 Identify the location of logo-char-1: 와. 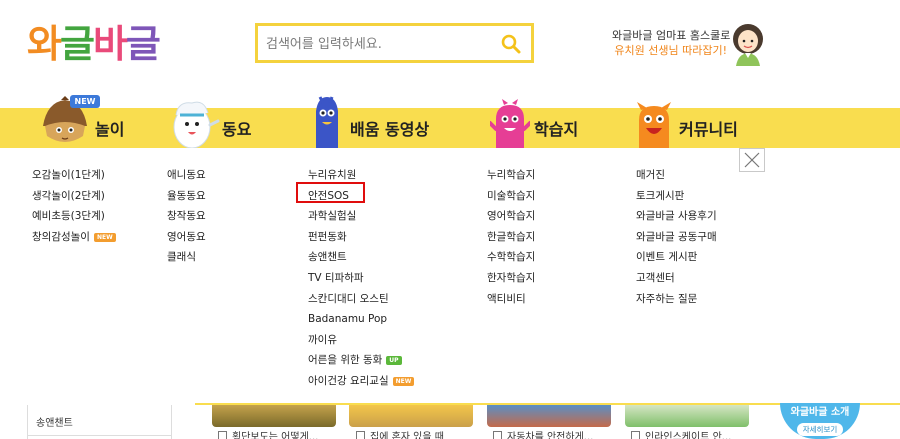
(44, 44).